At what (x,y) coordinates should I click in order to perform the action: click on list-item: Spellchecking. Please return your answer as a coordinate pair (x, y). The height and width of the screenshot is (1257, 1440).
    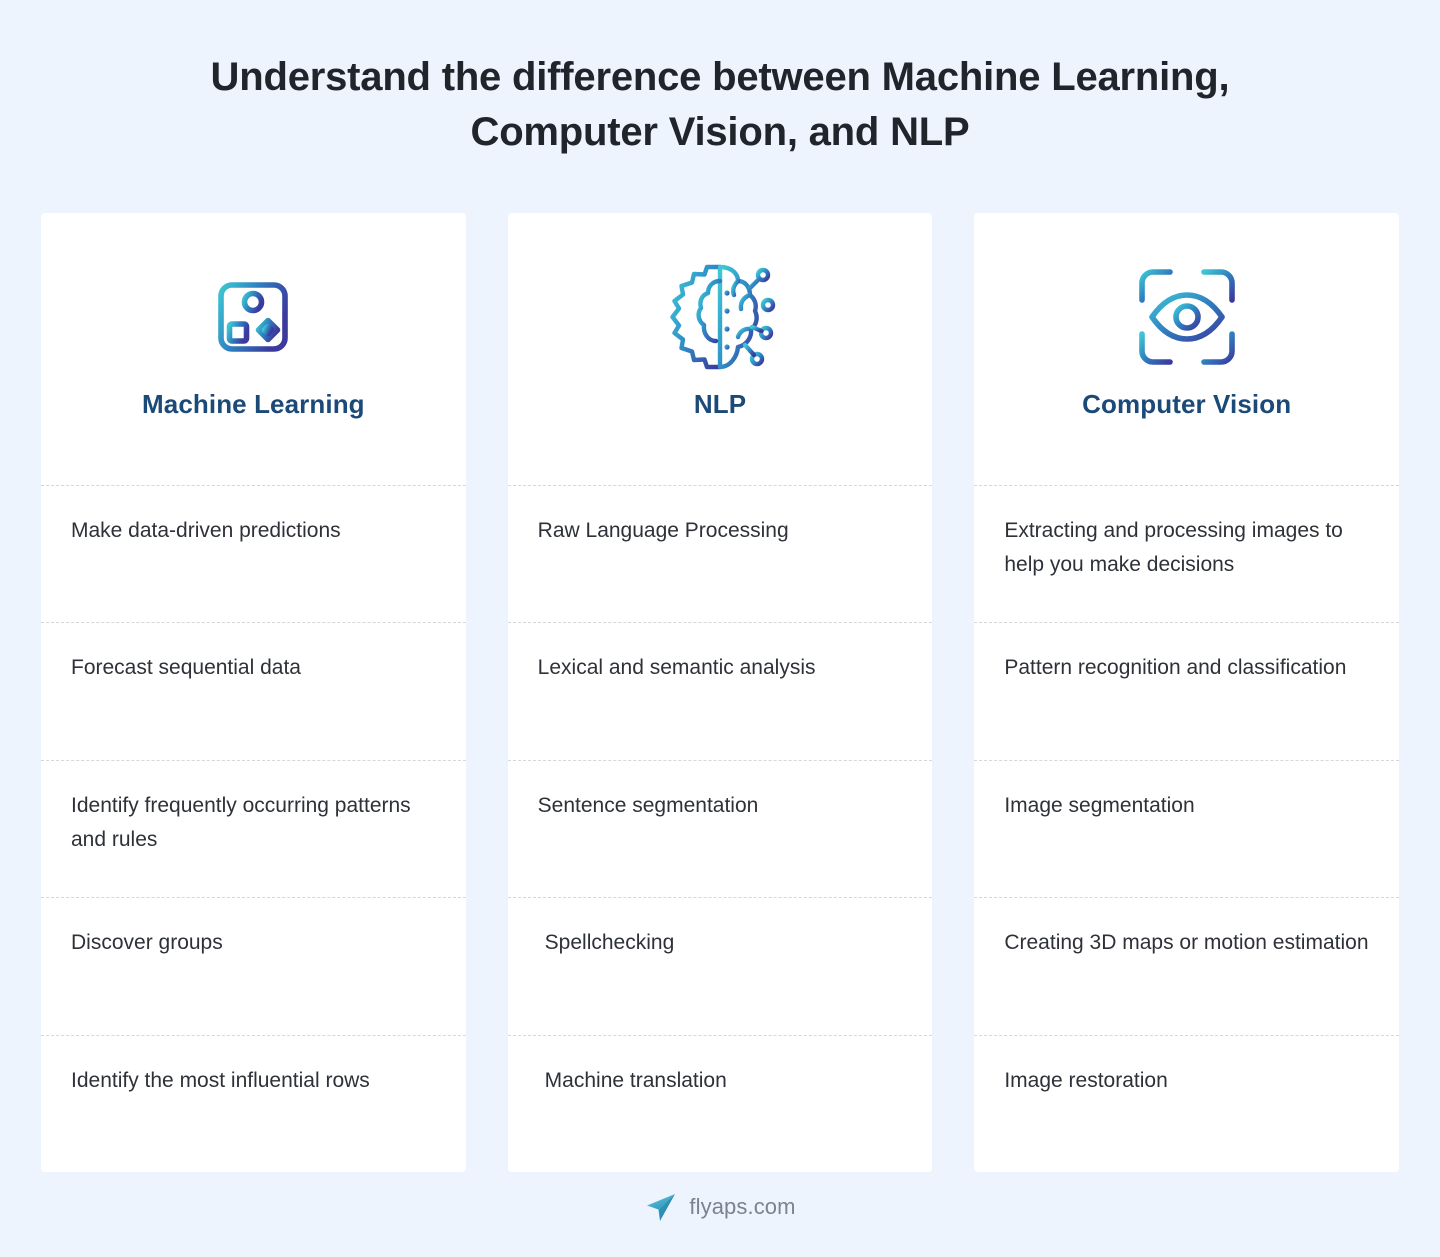
    Looking at the image, I should click on (720, 965).